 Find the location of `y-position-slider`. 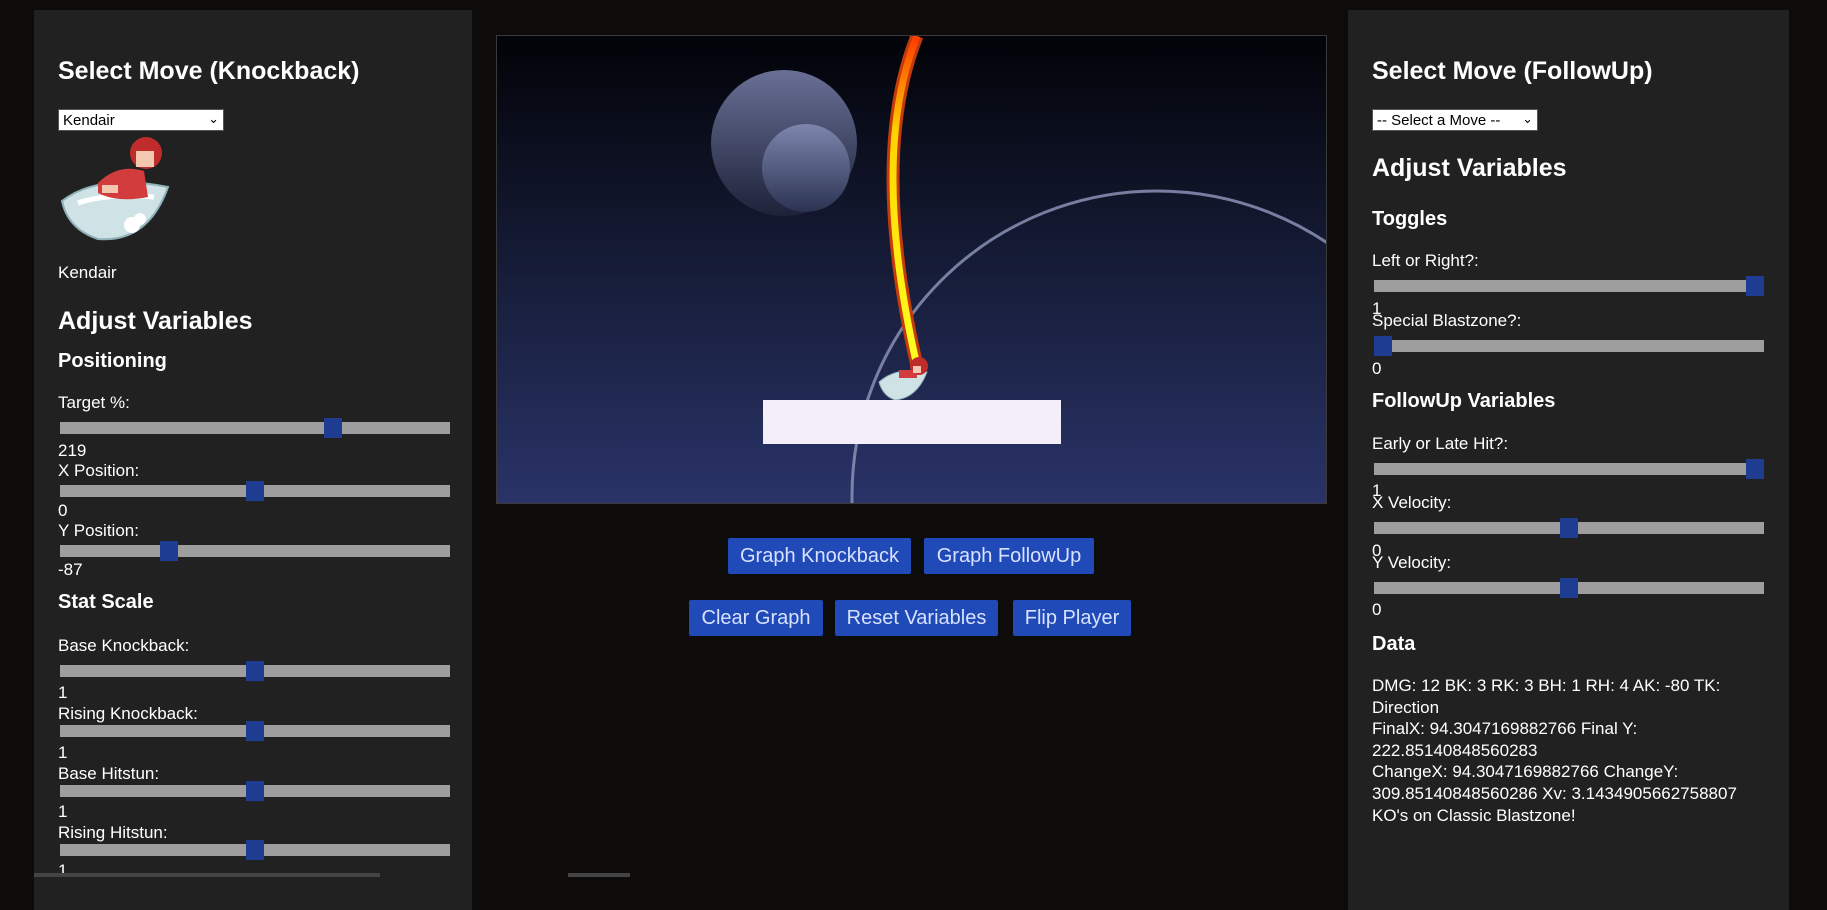

y-position-slider is located at coordinates (255, 551).